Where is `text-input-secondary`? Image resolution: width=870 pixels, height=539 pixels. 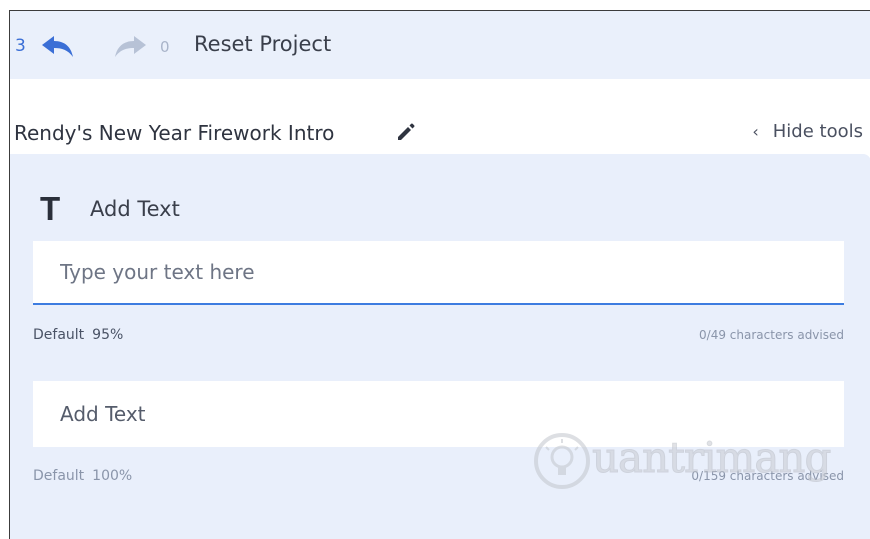
text-input-secondary is located at coordinates (438, 414).